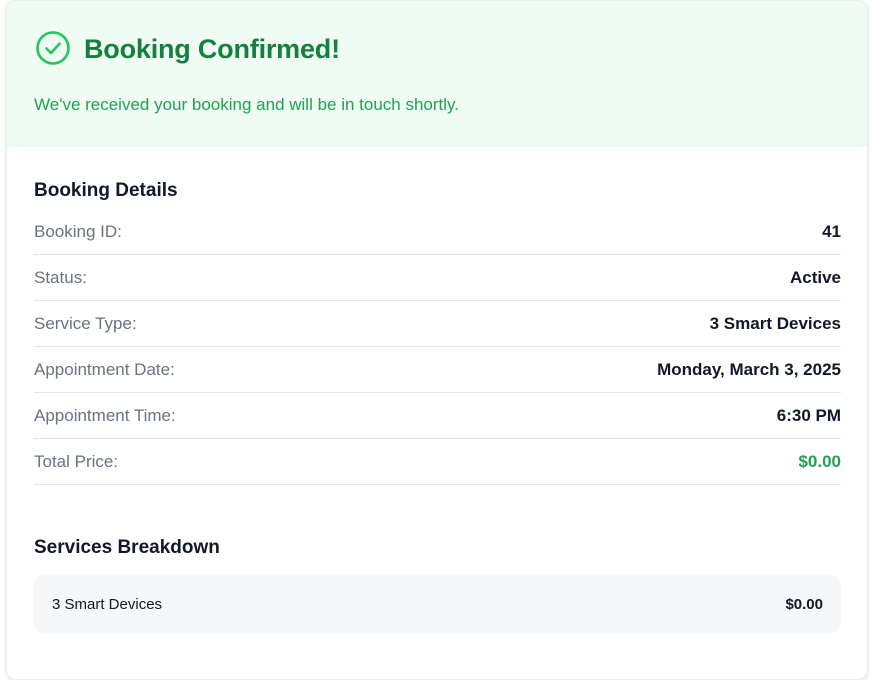  Describe the element at coordinates (106, 190) in the screenshot. I see `booking-details-title: Booking Details` at that location.